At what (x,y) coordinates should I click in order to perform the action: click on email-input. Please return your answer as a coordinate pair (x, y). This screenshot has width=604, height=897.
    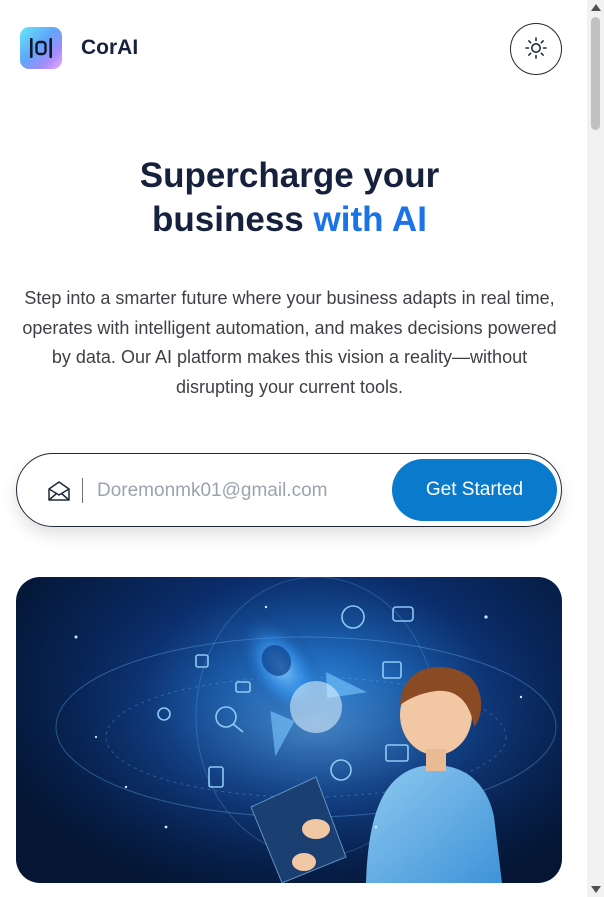
    Looking at the image, I should click on (242, 491).